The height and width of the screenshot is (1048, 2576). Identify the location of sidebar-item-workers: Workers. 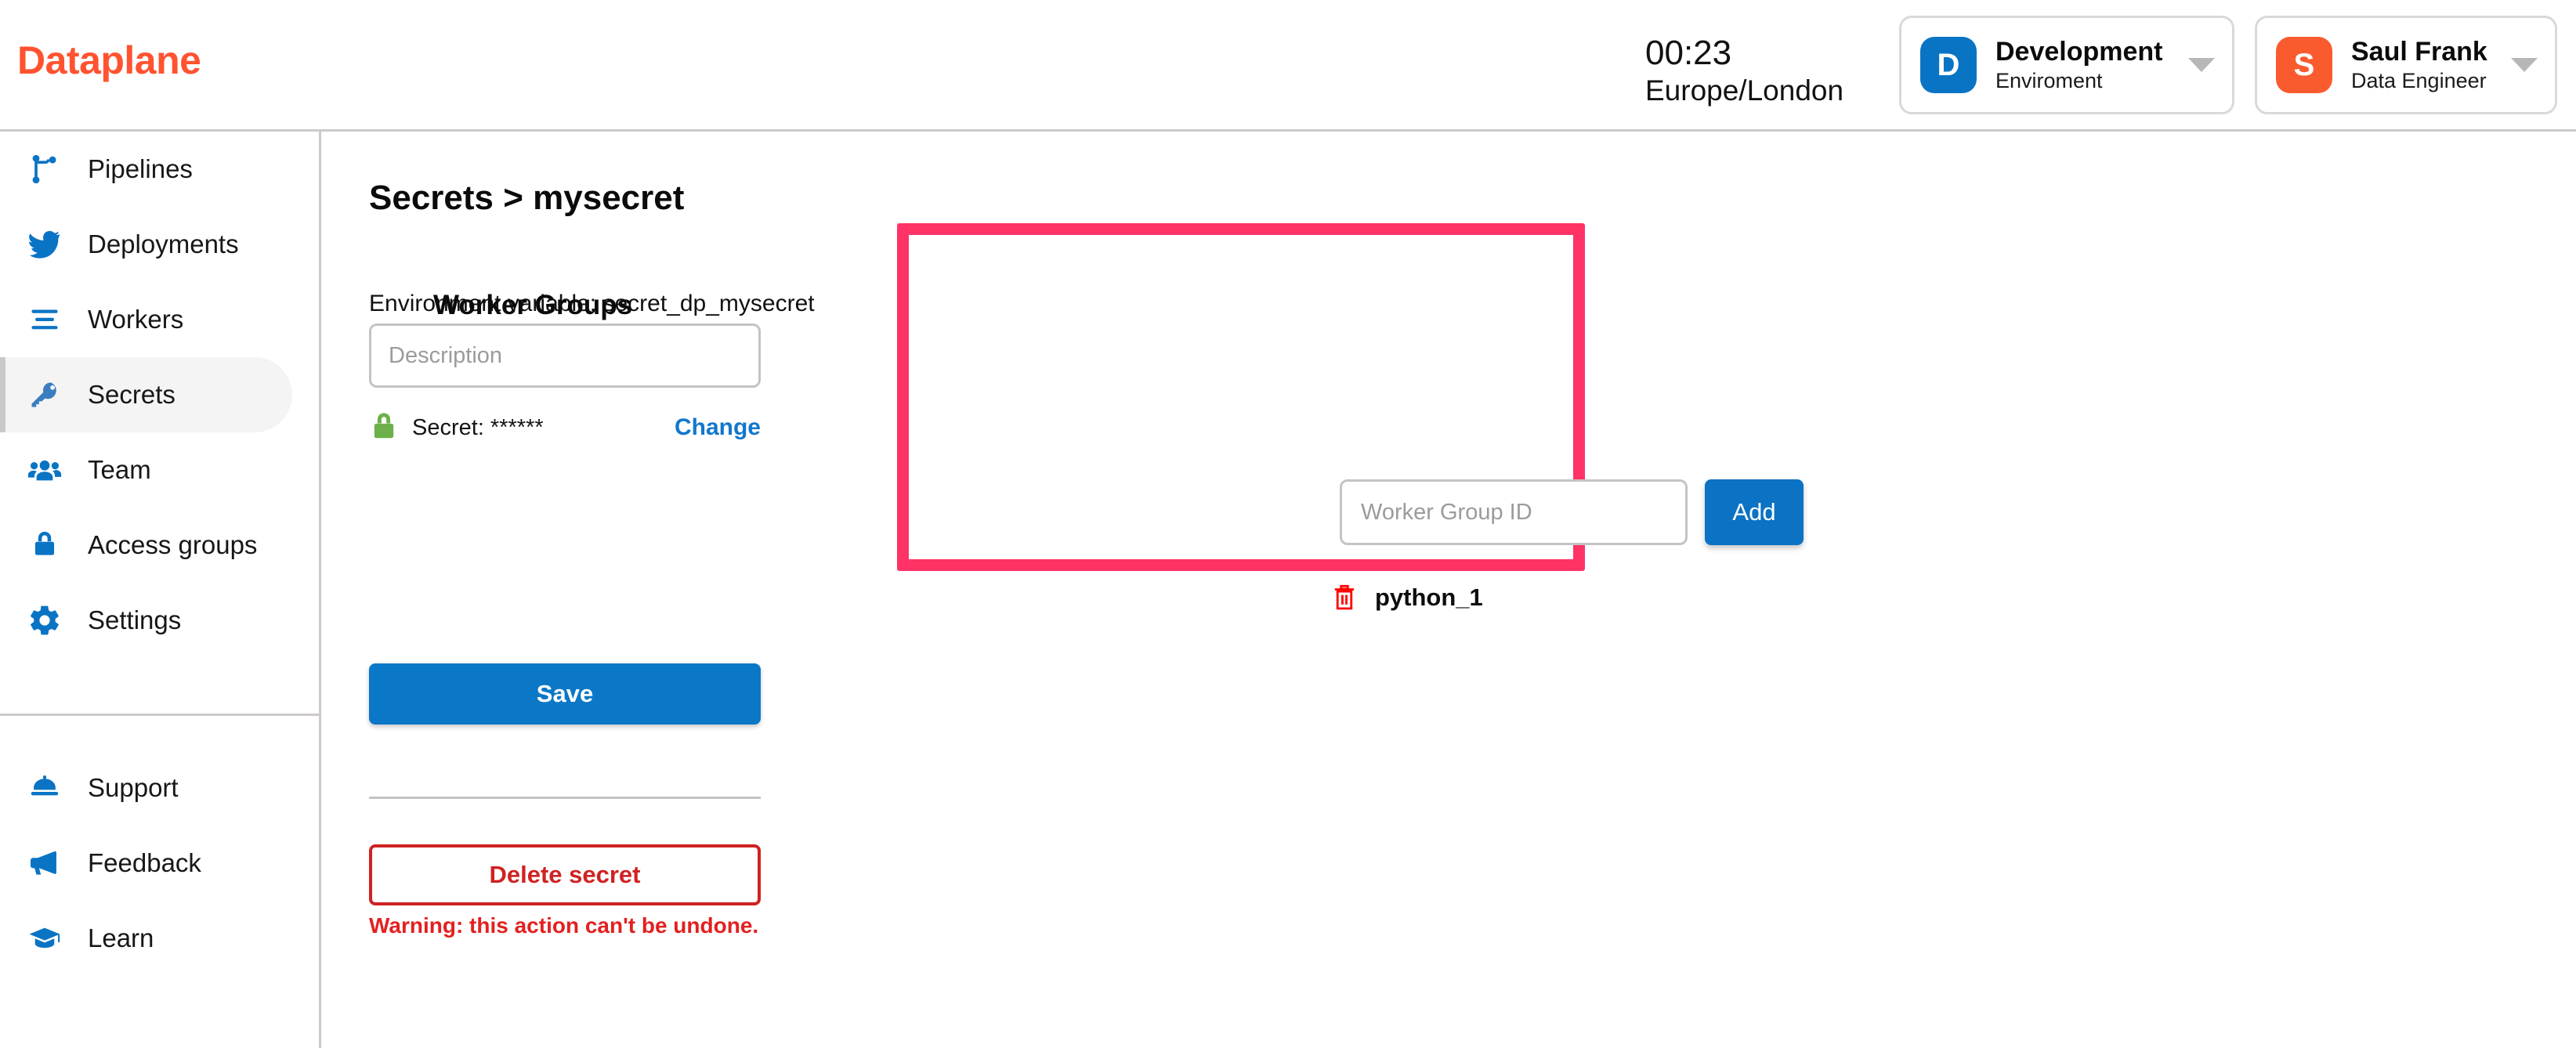
(159, 319).